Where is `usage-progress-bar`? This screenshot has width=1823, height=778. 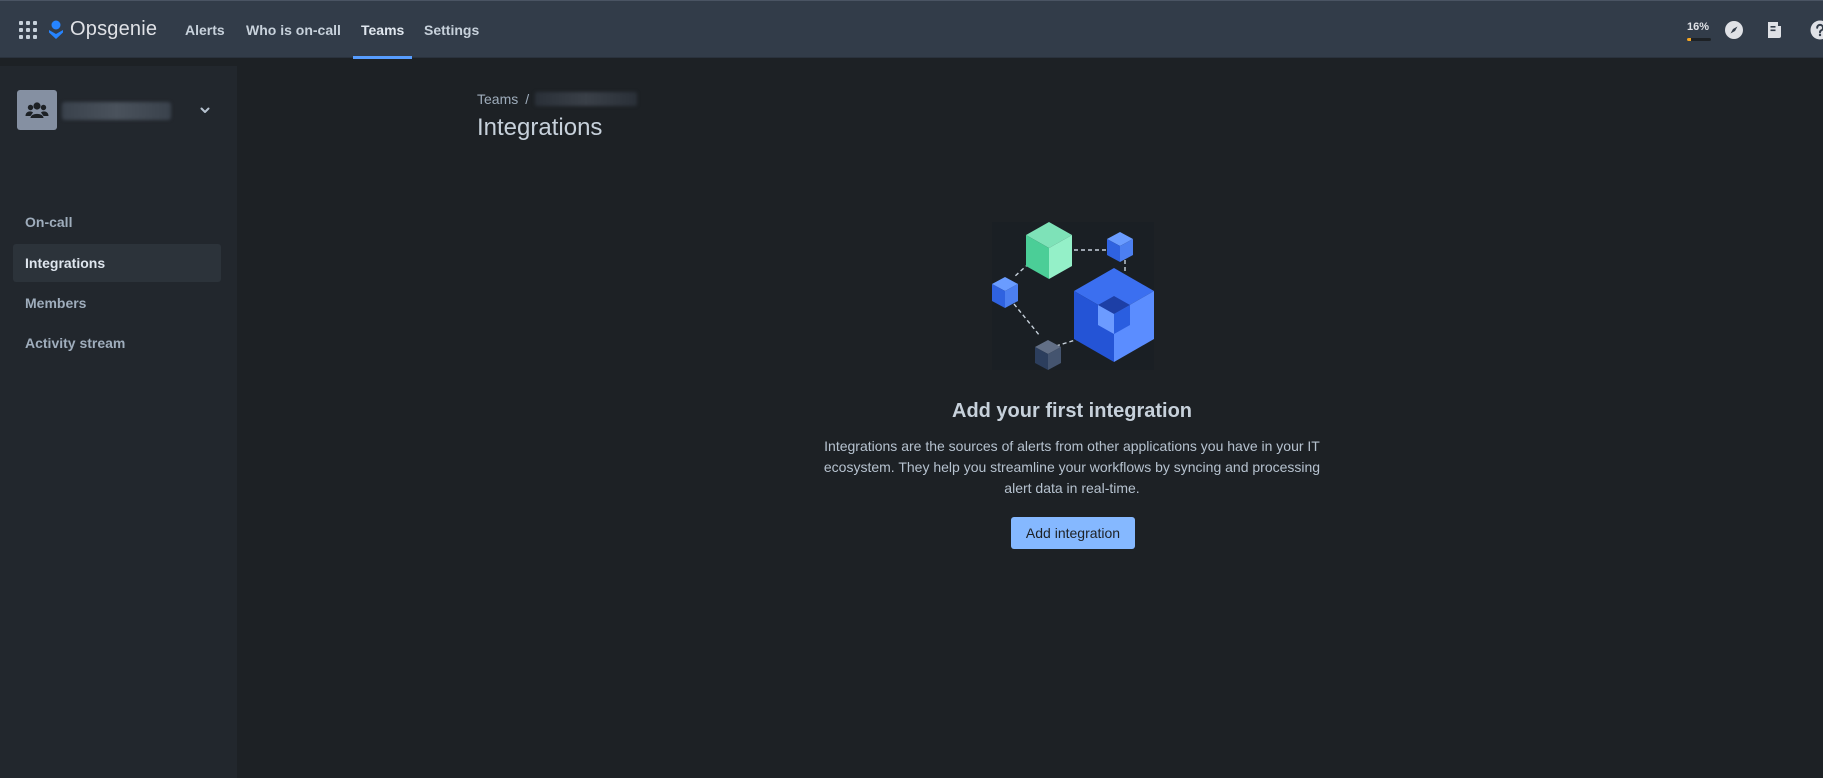 usage-progress-bar is located at coordinates (1699, 39).